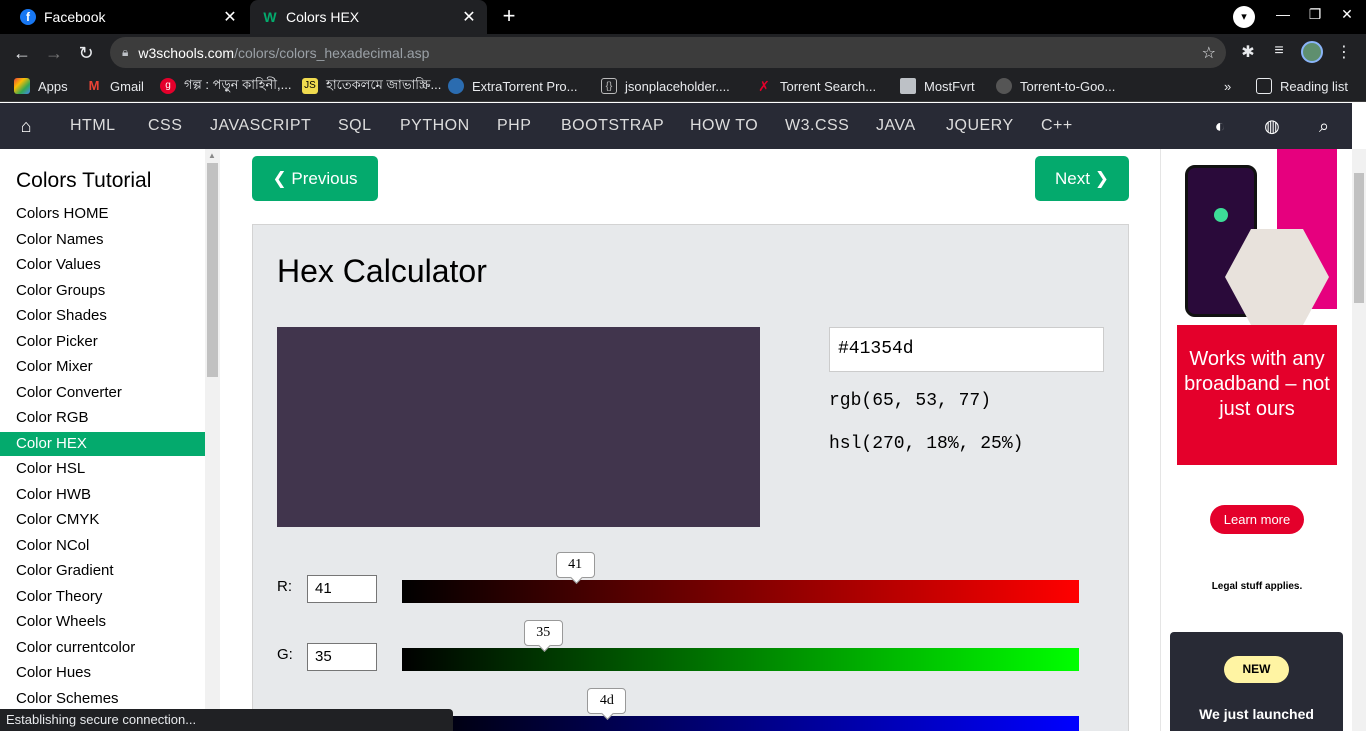 The image size is (1366, 731). I want to click on green-value-bubble: 35, so click(543, 633).